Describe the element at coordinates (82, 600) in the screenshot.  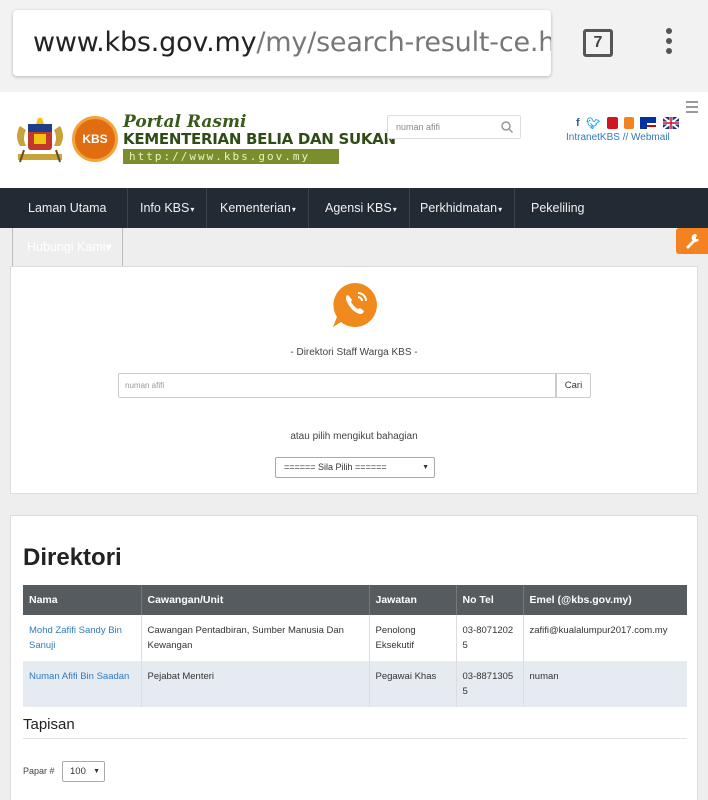
I see `column-header: Nama` at that location.